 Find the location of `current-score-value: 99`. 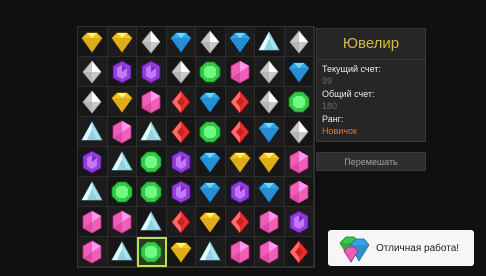

current-score-value: 99 is located at coordinates (327, 81).